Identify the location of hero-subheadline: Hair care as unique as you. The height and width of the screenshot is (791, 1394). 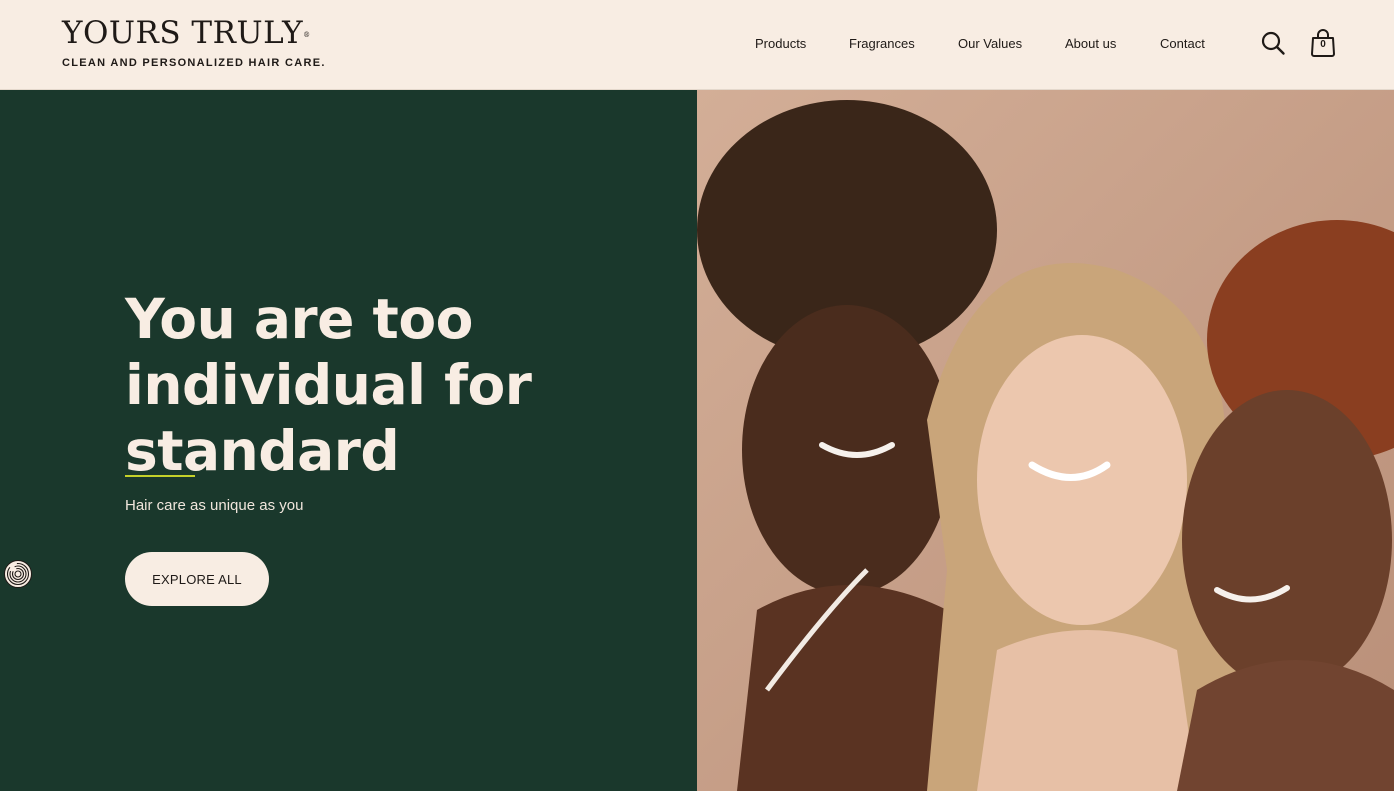
(214, 505).